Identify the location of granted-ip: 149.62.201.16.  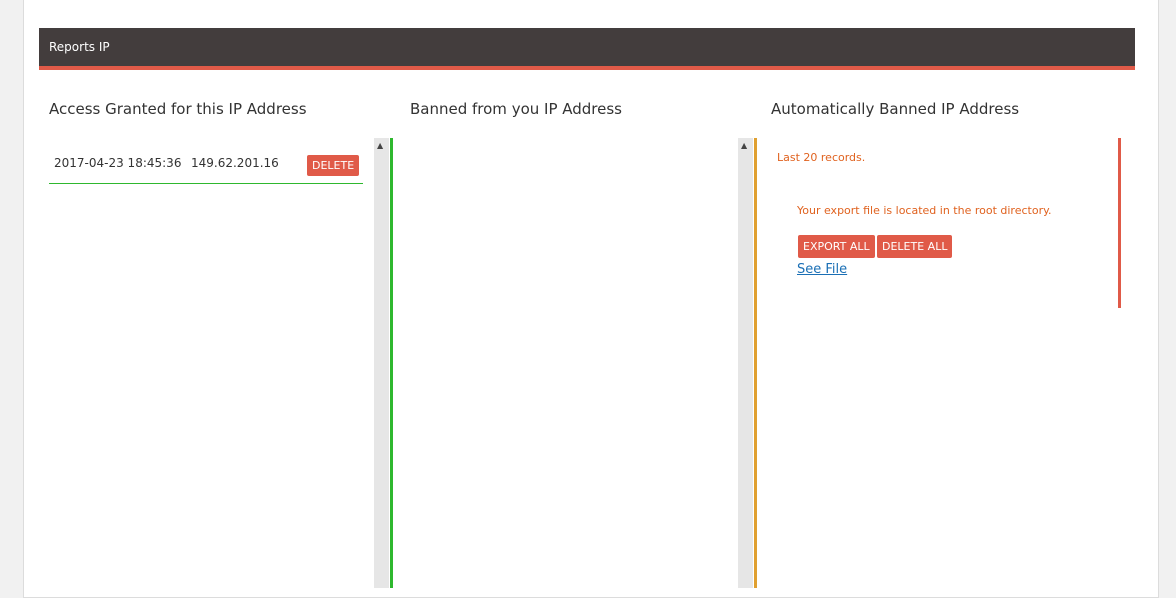
(235, 163).